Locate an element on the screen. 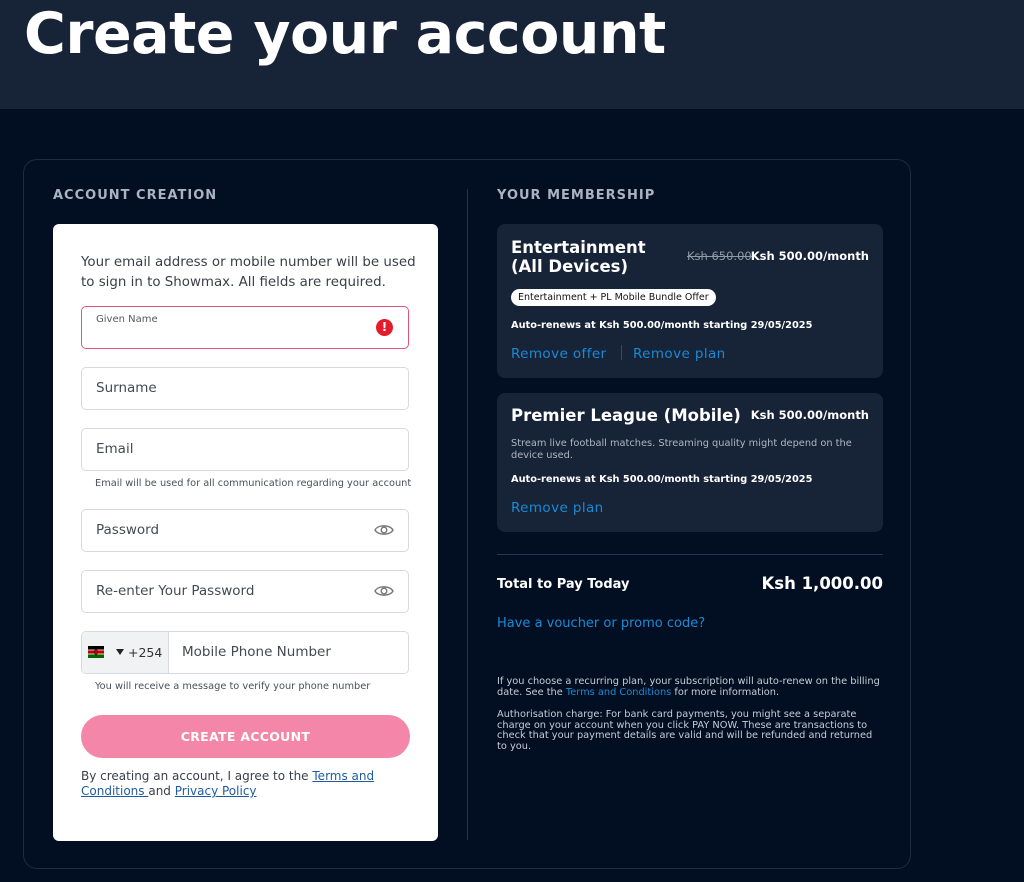 This screenshot has width=1024, height=882. dial-code: +254 is located at coordinates (145, 652).